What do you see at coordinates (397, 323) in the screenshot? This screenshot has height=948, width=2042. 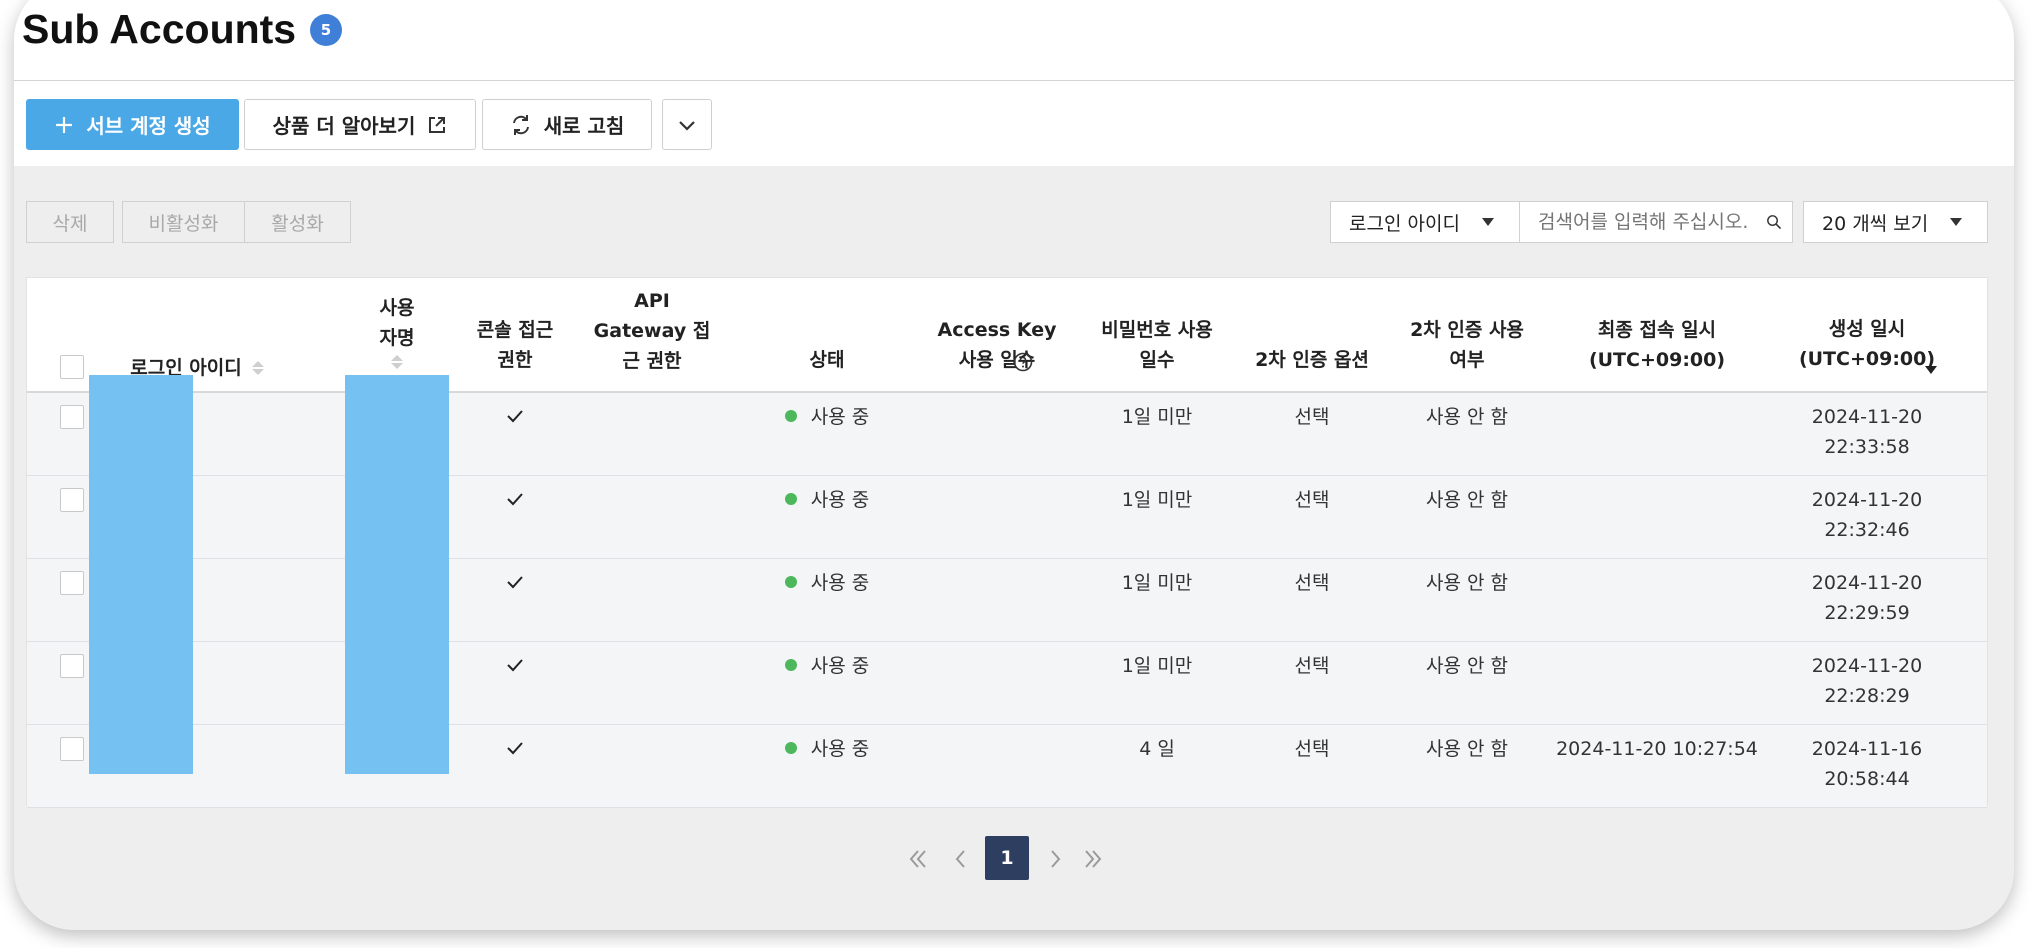 I see `col-user-name-label: 사용 자명` at bounding box center [397, 323].